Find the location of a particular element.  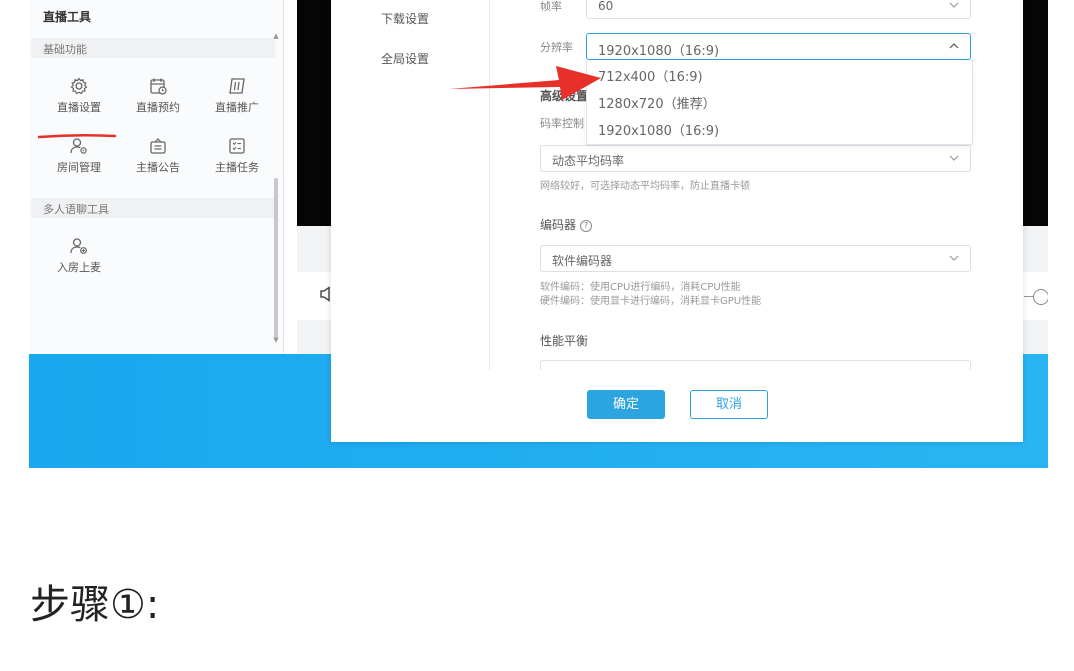

red-arrow-annotation is located at coordinates (525, 83).